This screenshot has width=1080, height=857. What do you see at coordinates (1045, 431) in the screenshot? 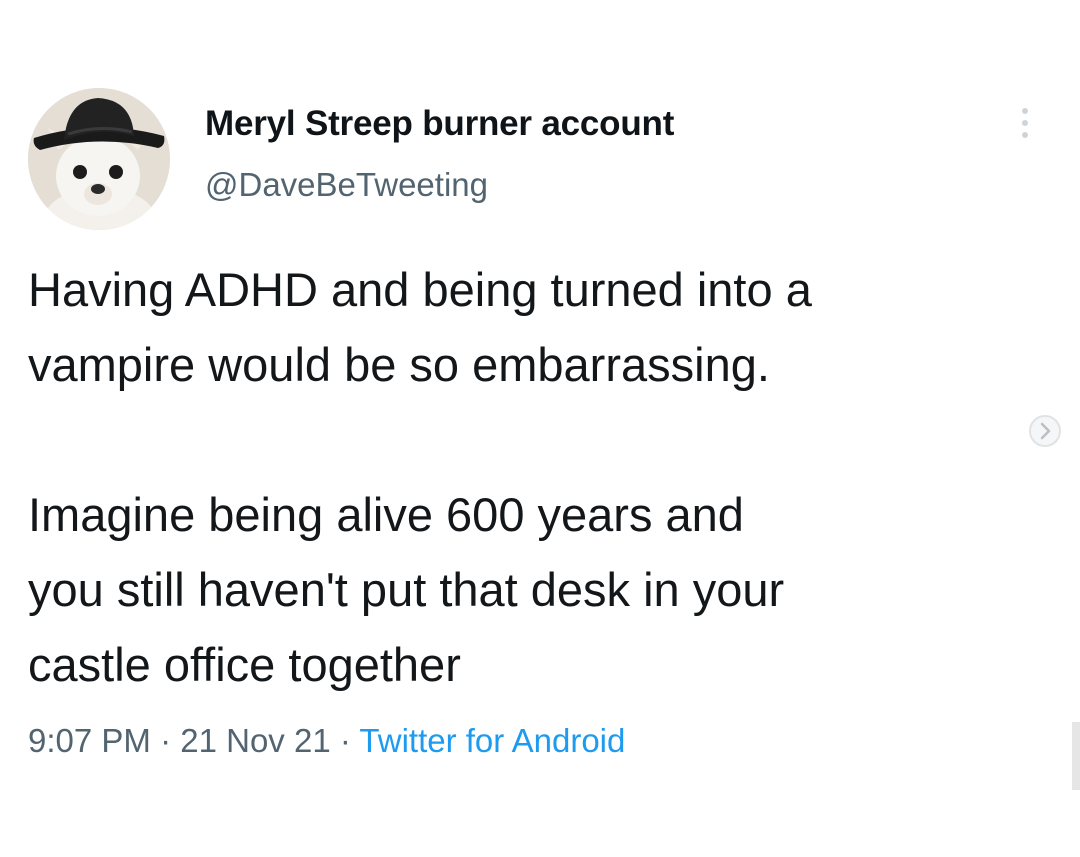
I see `chevron-right-icon` at bounding box center [1045, 431].